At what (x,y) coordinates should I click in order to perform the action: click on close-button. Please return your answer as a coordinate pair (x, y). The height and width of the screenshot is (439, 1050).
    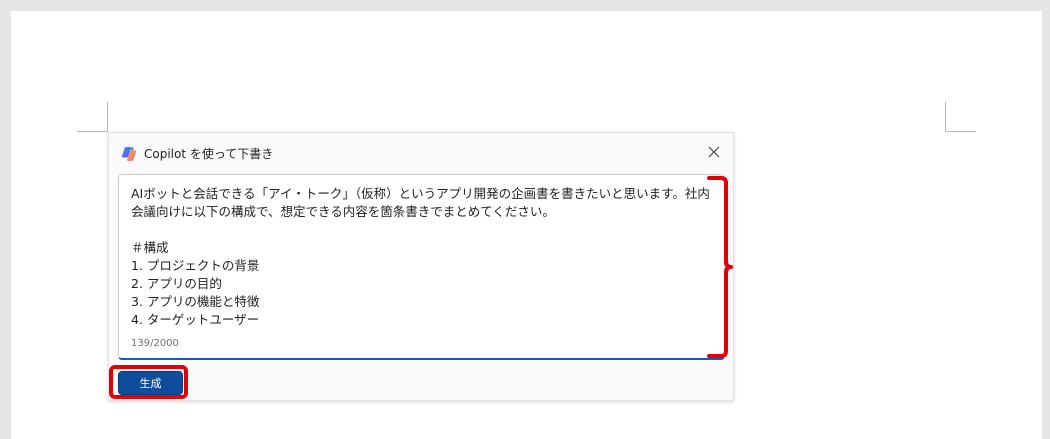
    Looking at the image, I should click on (714, 152).